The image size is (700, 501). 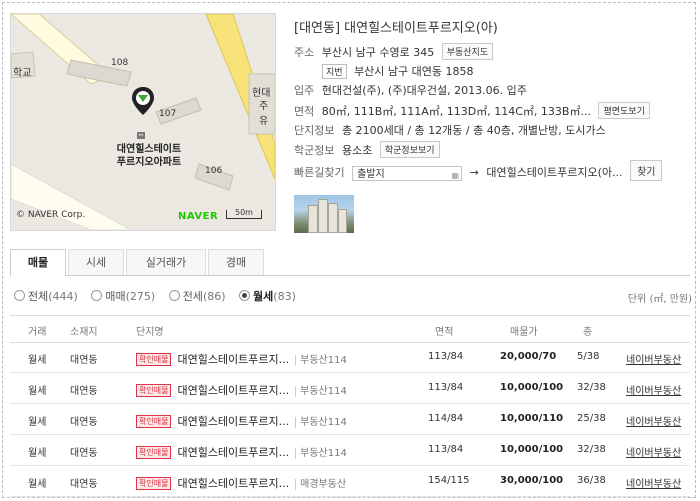 I want to click on school-label: 학군정보, so click(x=314, y=150).